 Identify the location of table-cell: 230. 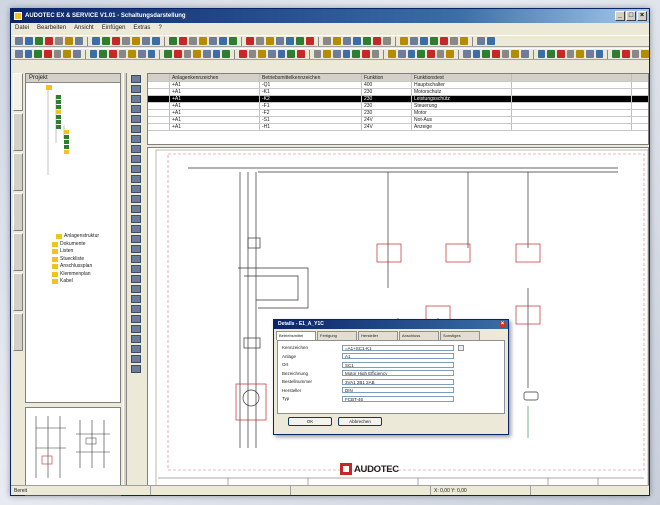
(387, 92).